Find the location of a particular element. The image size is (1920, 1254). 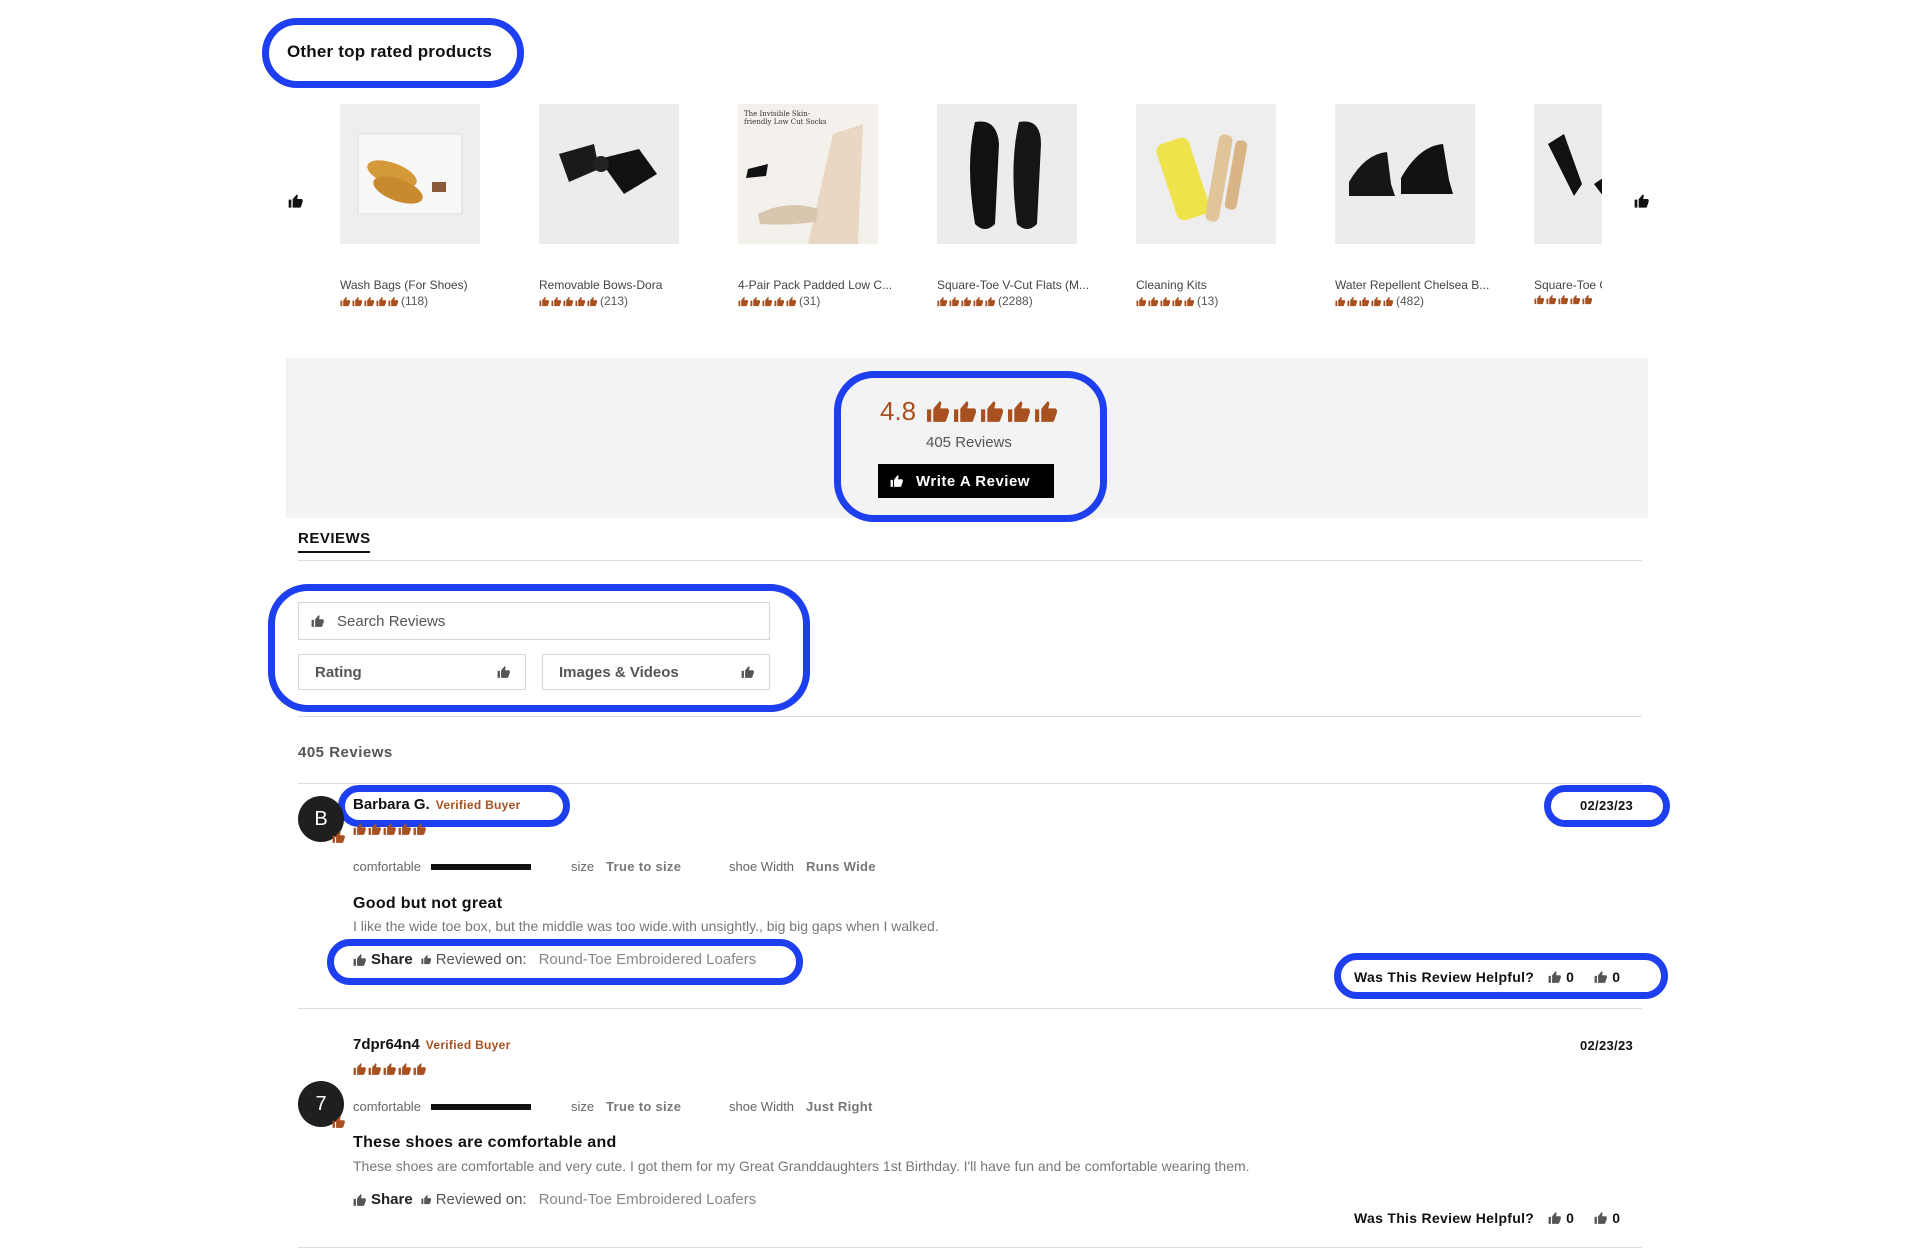

write-review-icon is located at coordinates (897, 481).